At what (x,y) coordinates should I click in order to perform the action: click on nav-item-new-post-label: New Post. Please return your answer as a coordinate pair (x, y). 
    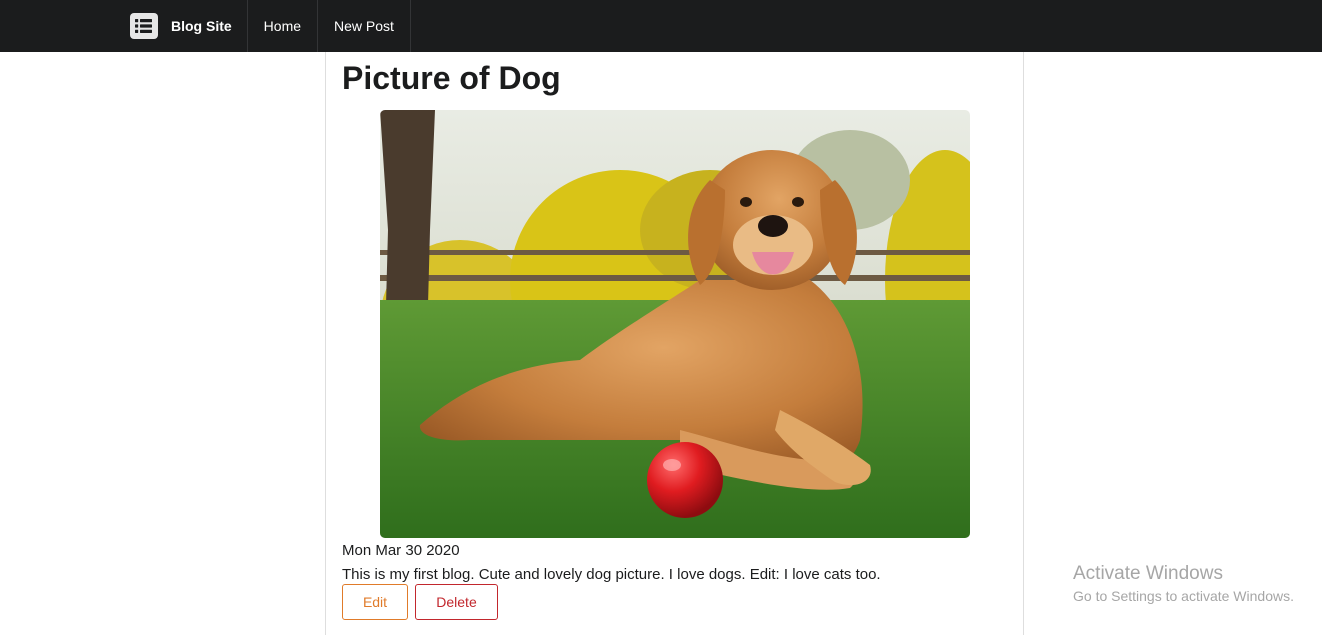
    Looking at the image, I should click on (364, 26).